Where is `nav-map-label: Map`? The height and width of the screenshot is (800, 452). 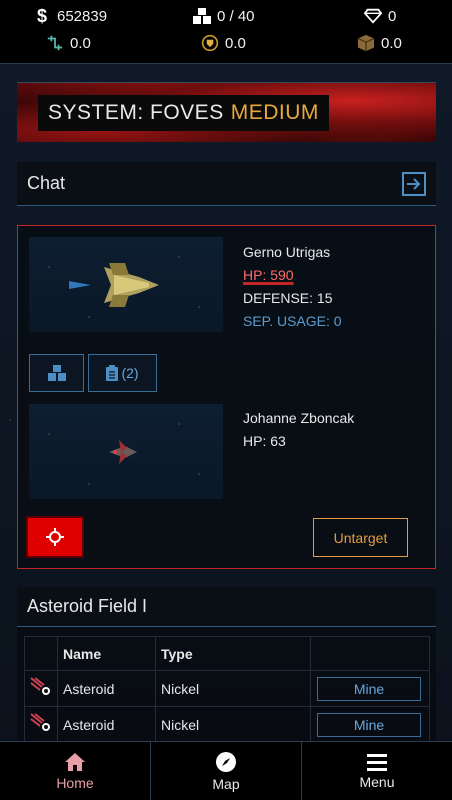 nav-map-label: Map is located at coordinates (226, 783).